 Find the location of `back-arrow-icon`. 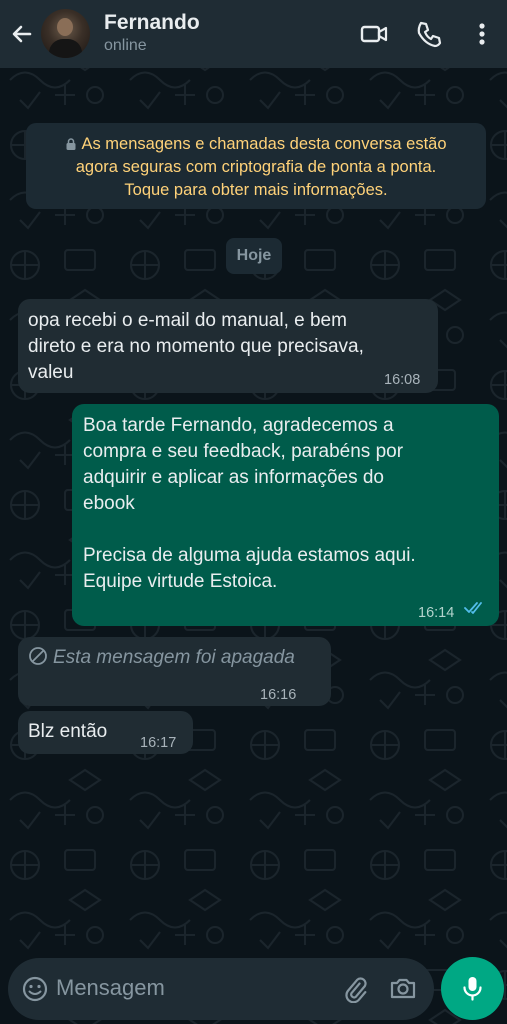

back-arrow-icon is located at coordinates (22, 34).